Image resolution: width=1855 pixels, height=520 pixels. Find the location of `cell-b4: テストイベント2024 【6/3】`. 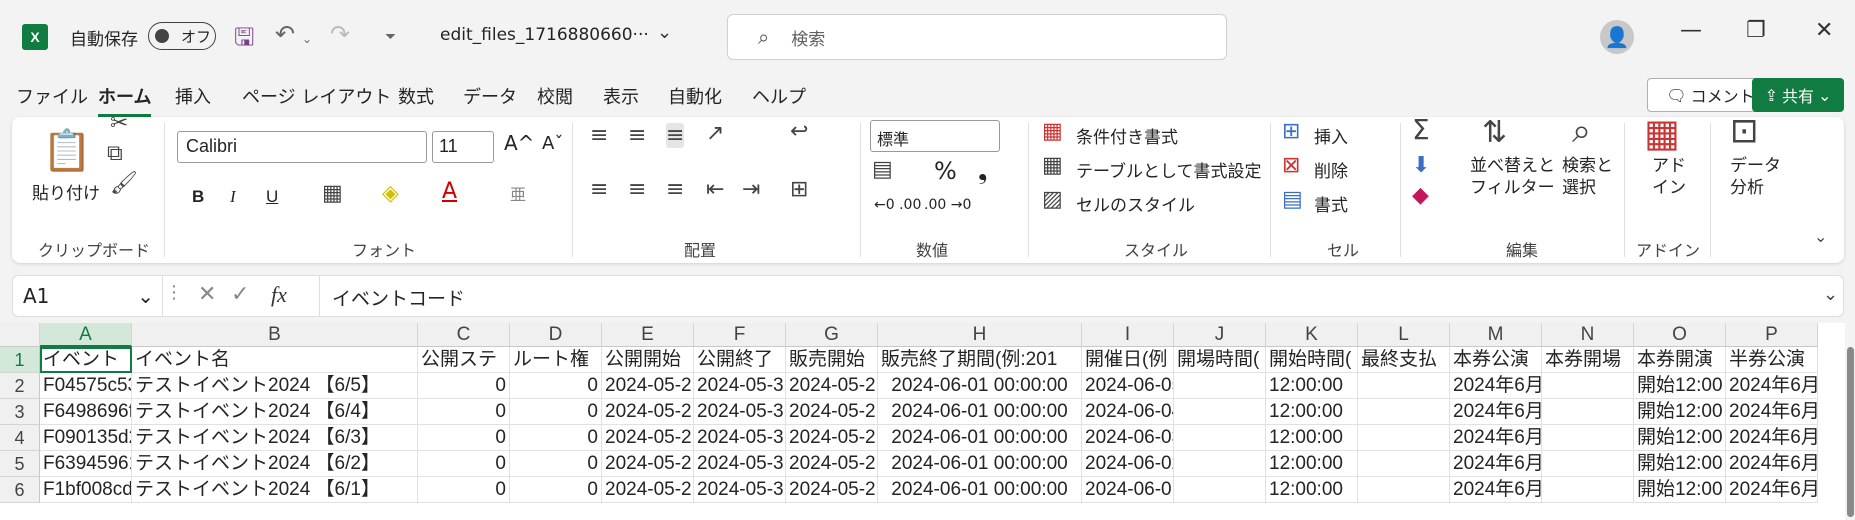

cell-b4: テストイベント2024 【6/3】 is located at coordinates (275, 438).